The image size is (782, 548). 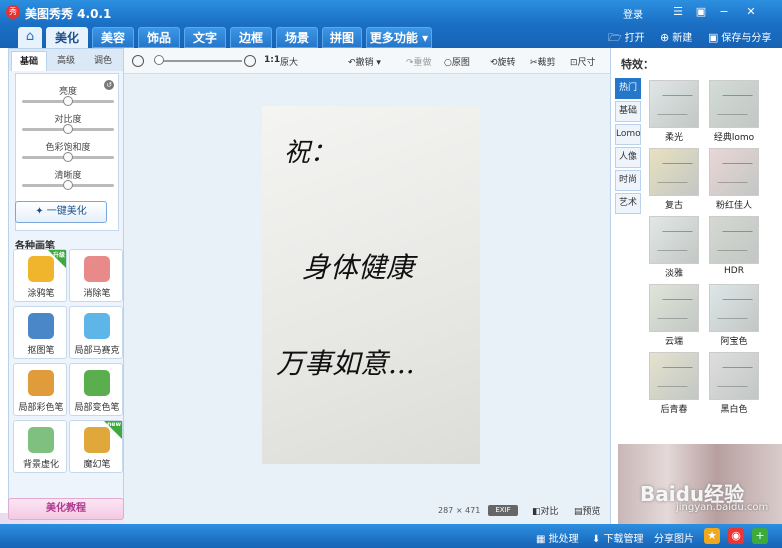 What do you see at coordinates (574, 63) in the screenshot?
I see `size-icon: ⊡` at bounding box center [574, 63].